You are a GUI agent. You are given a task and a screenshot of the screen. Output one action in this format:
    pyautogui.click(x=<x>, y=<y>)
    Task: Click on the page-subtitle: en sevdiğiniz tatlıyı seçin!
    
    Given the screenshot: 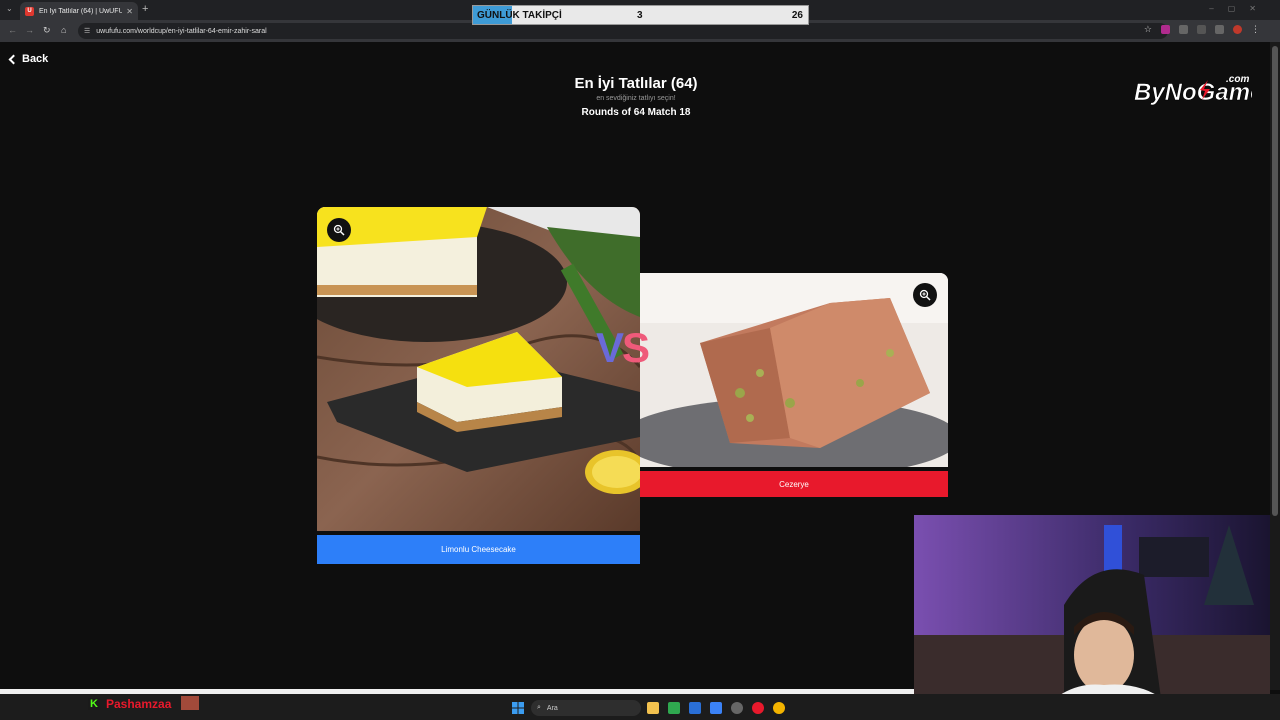 What is the action you would take?
    pyautogui.click(x=636, y=98)
    